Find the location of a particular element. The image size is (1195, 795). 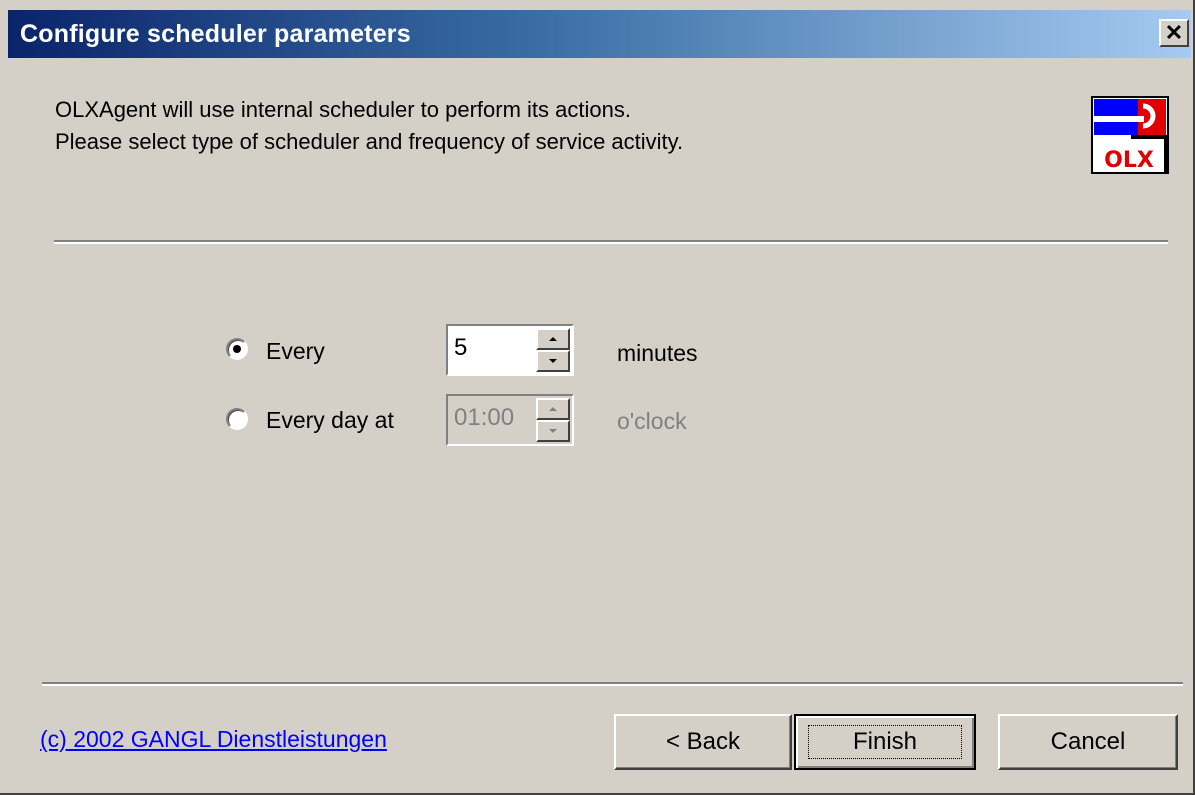

olx-wrench-logo-icon: OLX is located at coordinates (1130, 135).